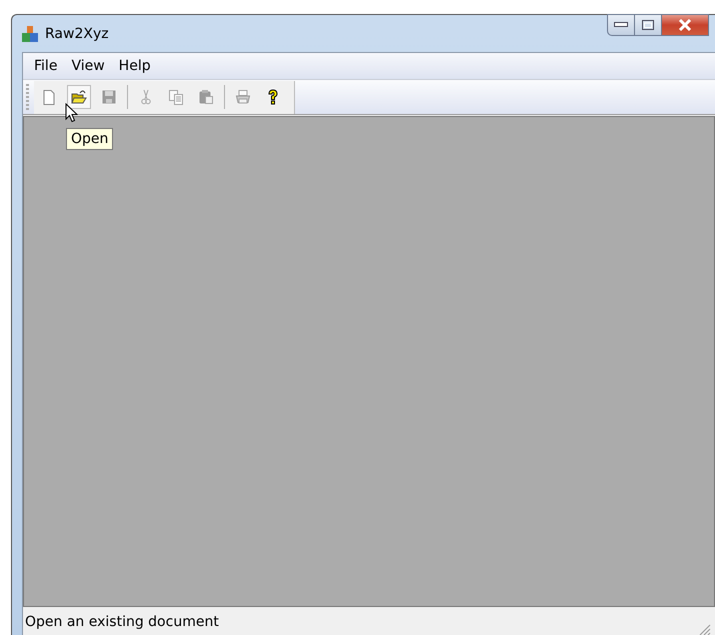  Describe the element at coordinates (176, 97) in the screenshot. I see `copy-icon` at that location.